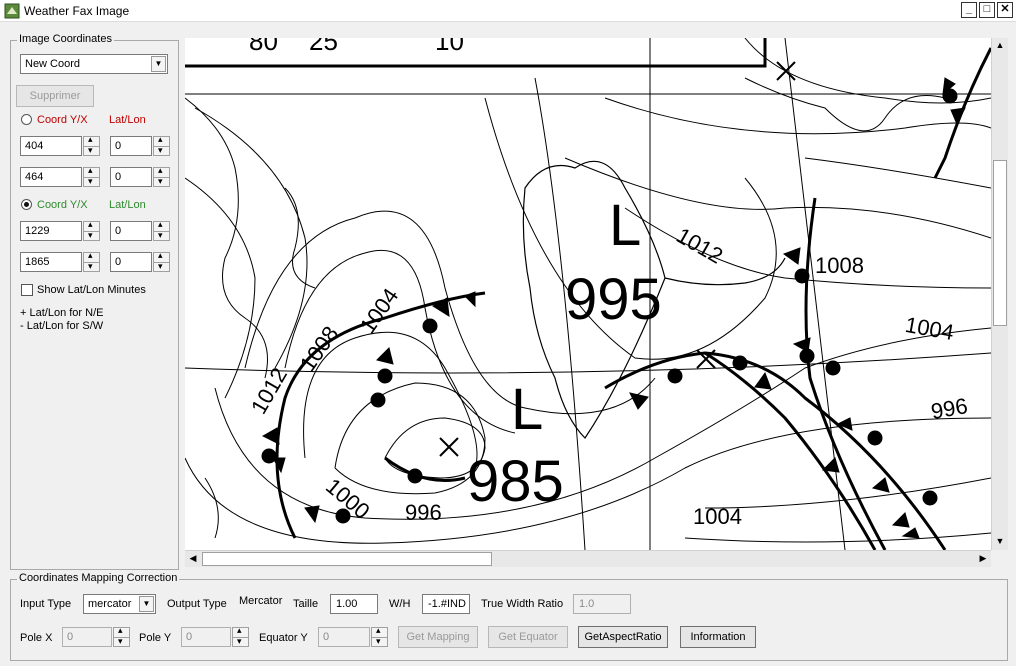  I want to click on isobar-label: 996, so click(423, 512).